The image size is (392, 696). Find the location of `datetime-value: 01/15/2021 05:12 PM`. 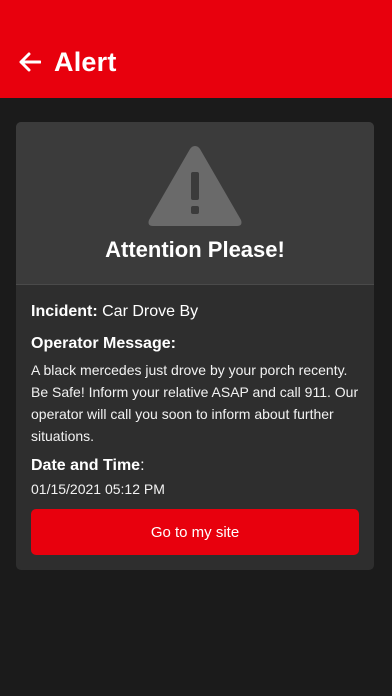

datetime-value: 01/15/2021 05:12 PM is located at coordinates (98, 489).